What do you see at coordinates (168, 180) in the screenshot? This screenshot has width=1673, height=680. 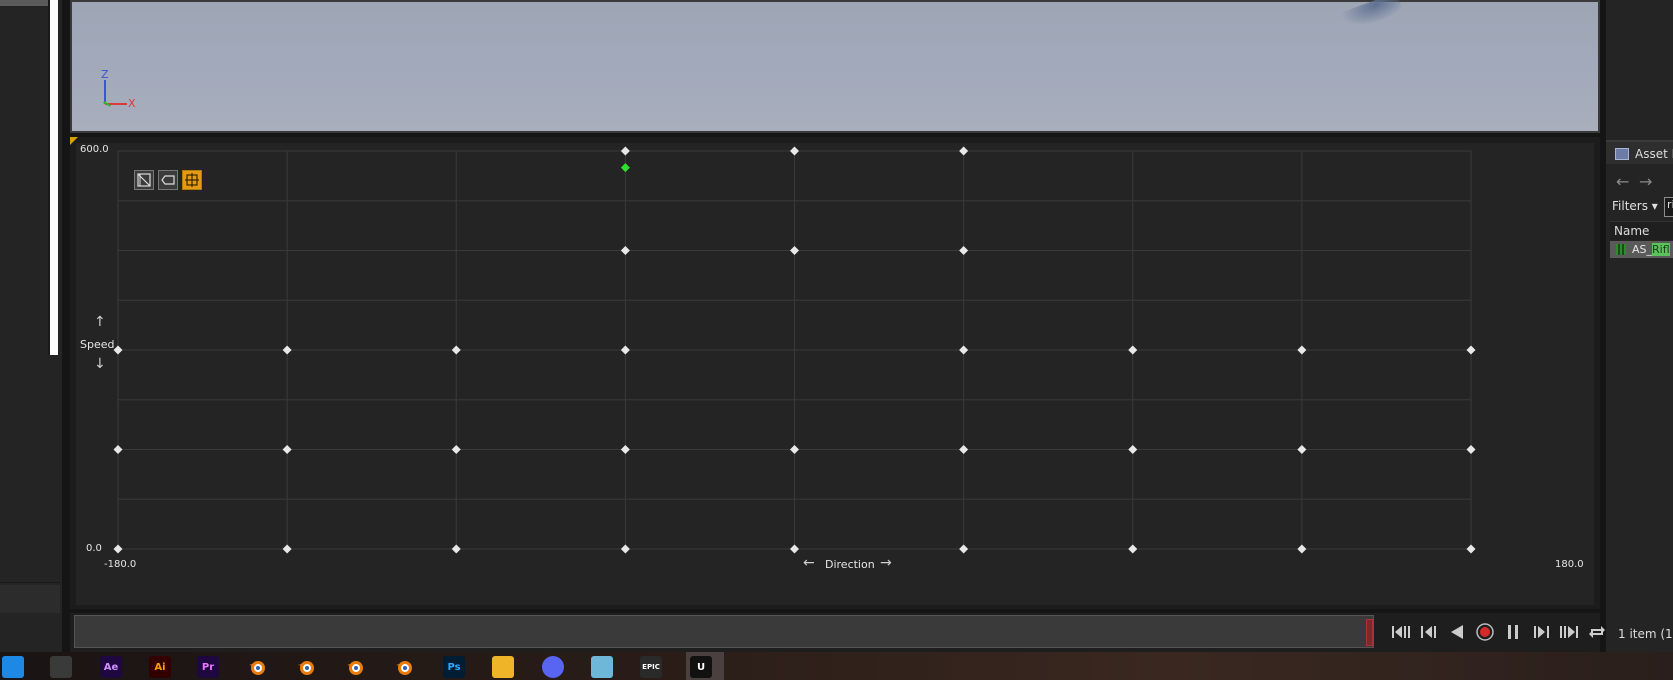 I see `show-labels-button` at bounding box center [168, 180].